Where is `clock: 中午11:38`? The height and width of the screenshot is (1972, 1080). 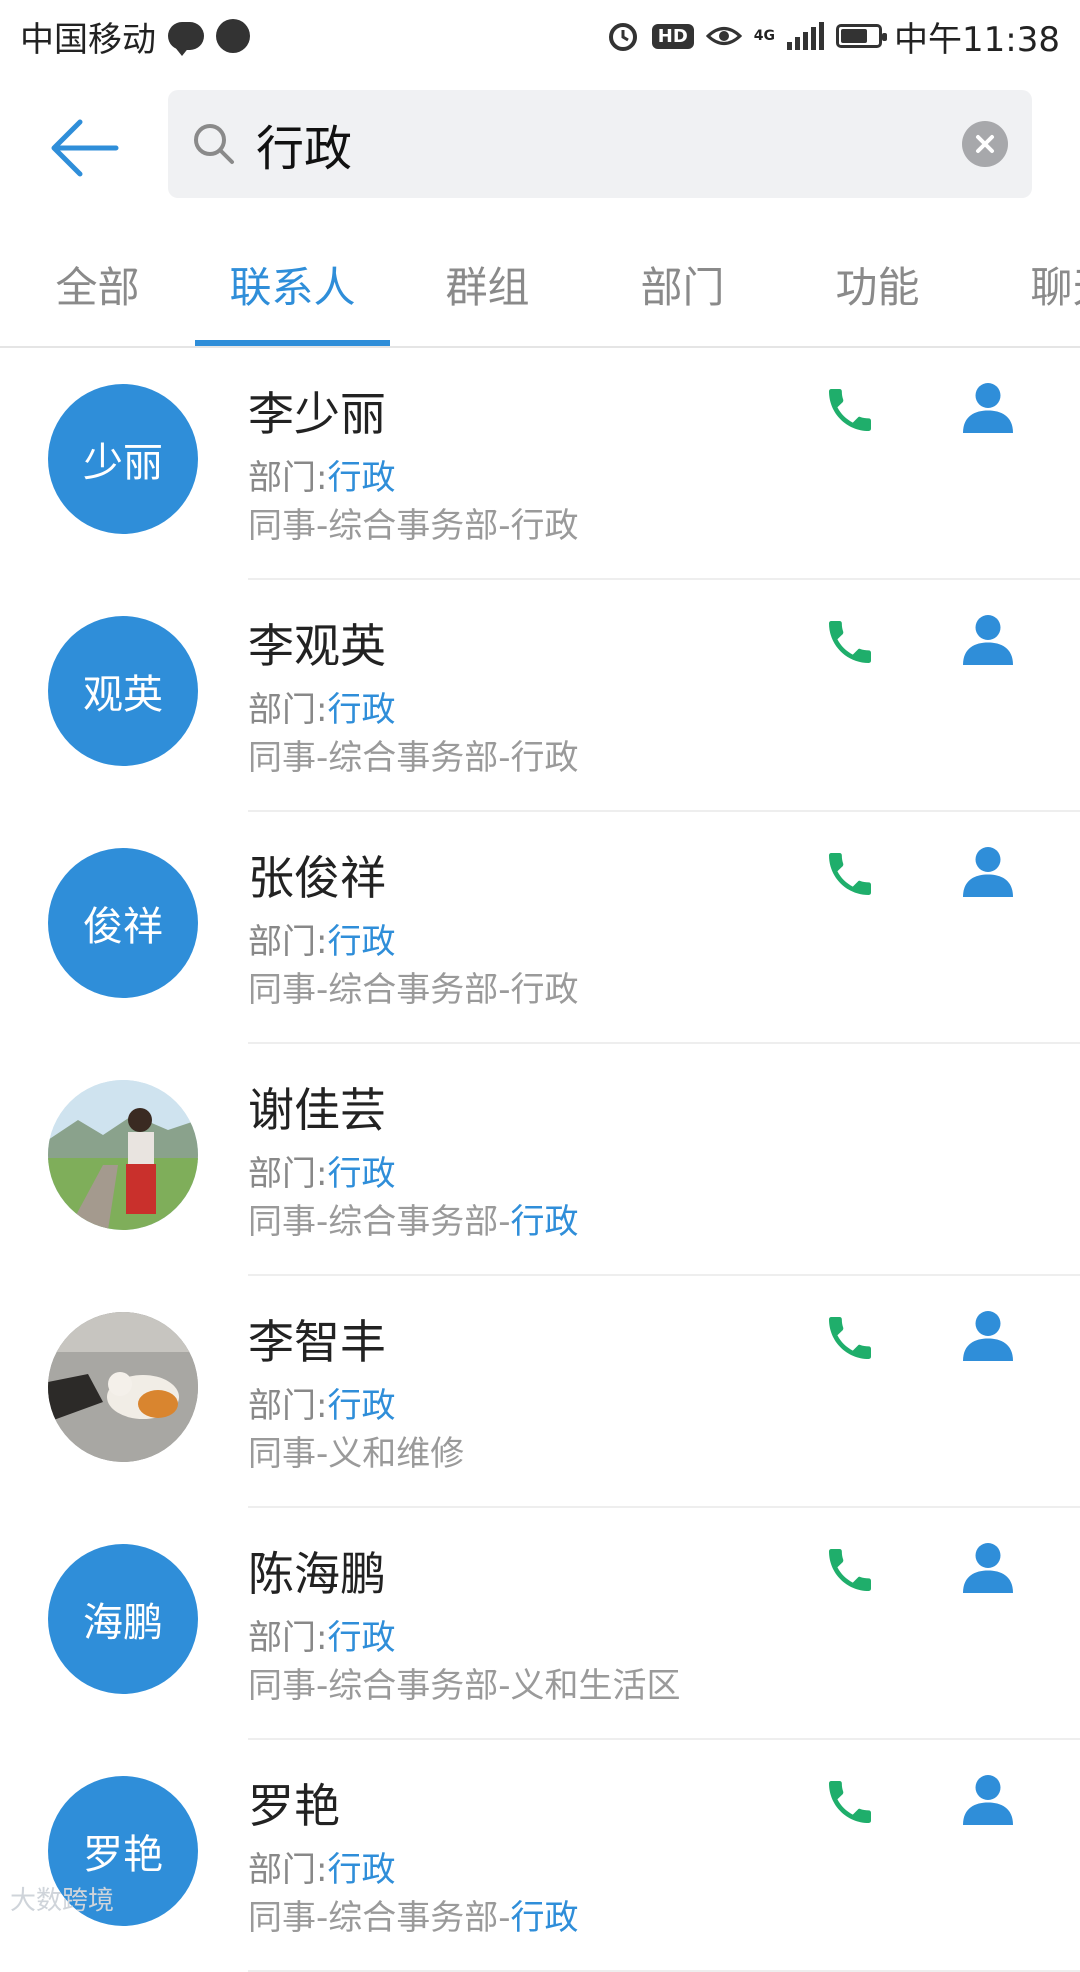
clock: 中午11:38 is located at coordinates (977, 39).